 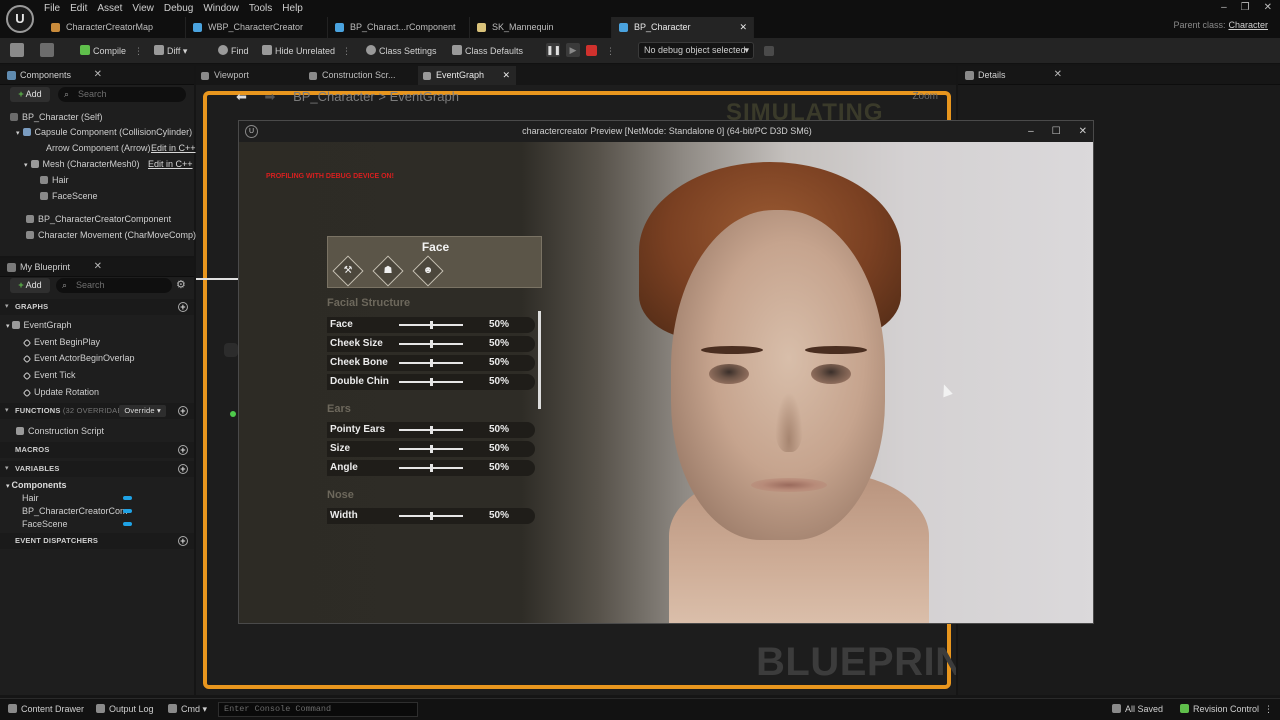 What do you see at coordinates (233, 414) in the screenshot?
I see `pin-dot` at bounding box center [233, 414].